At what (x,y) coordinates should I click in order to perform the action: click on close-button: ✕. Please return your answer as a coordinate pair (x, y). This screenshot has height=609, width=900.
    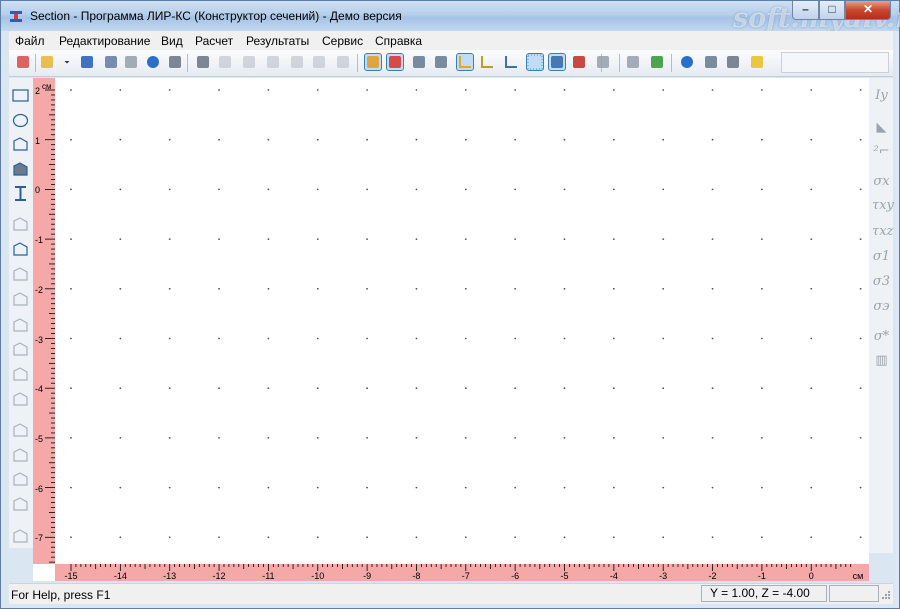
    Looking at the image, I should click on (868, 10).